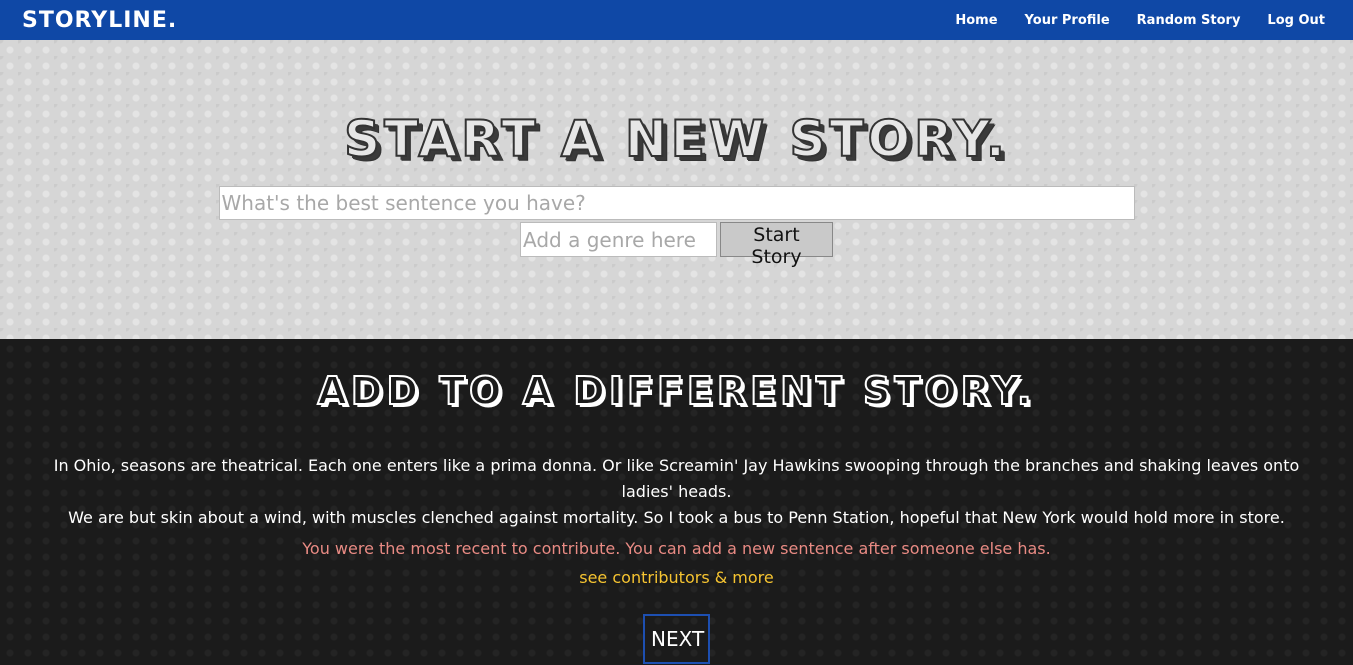 This screenshot has height=665, width=1353. Describe the element at coordinates (776, 245) in the screenshot. I see `start-story-button: Start Story` at that location.